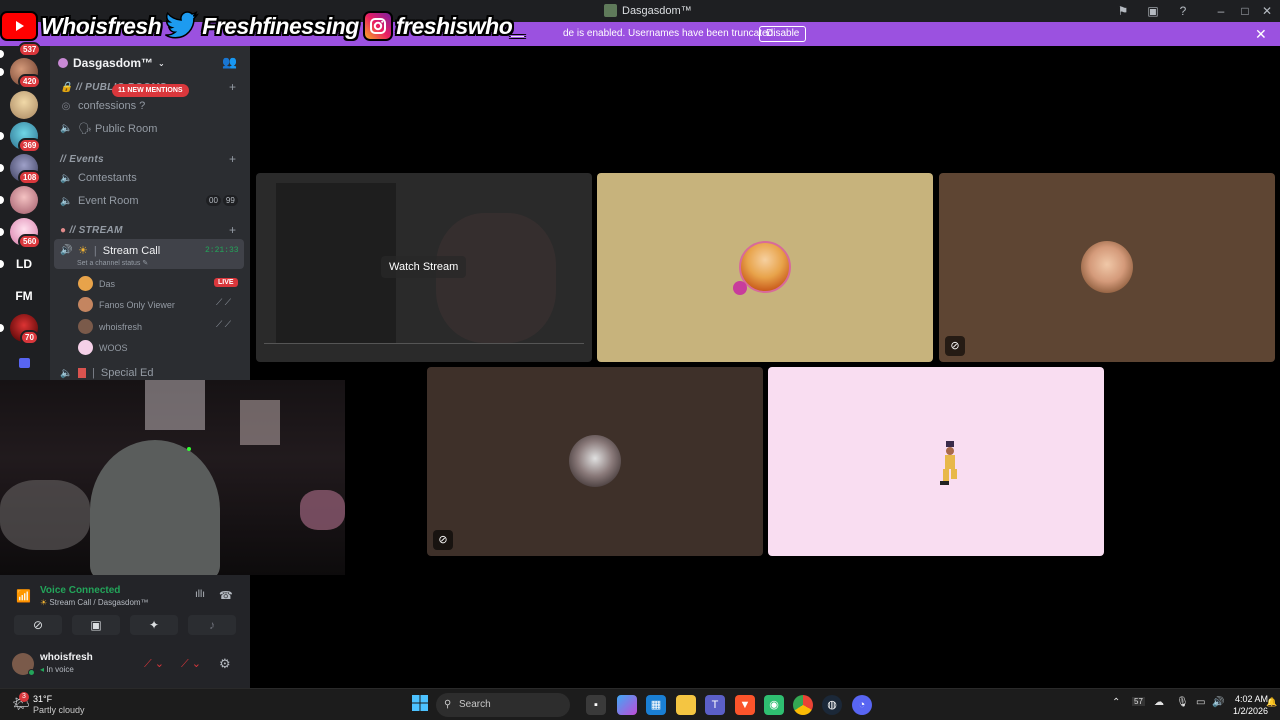 This screenshot has height=720, width=1280. I want to click on voice-member: whoisfresh, so click(110, 326).